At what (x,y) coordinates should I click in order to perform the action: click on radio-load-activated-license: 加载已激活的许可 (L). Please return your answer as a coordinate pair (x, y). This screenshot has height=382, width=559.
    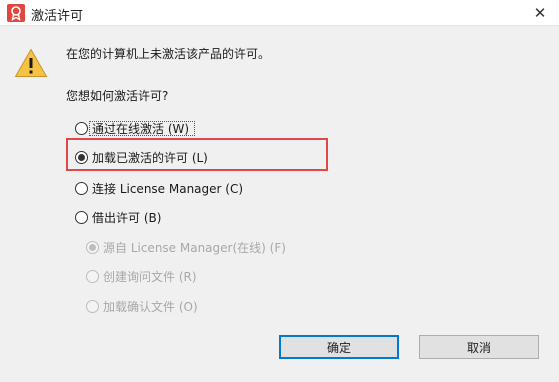
    Looking at the image, I should click on (141, 157).